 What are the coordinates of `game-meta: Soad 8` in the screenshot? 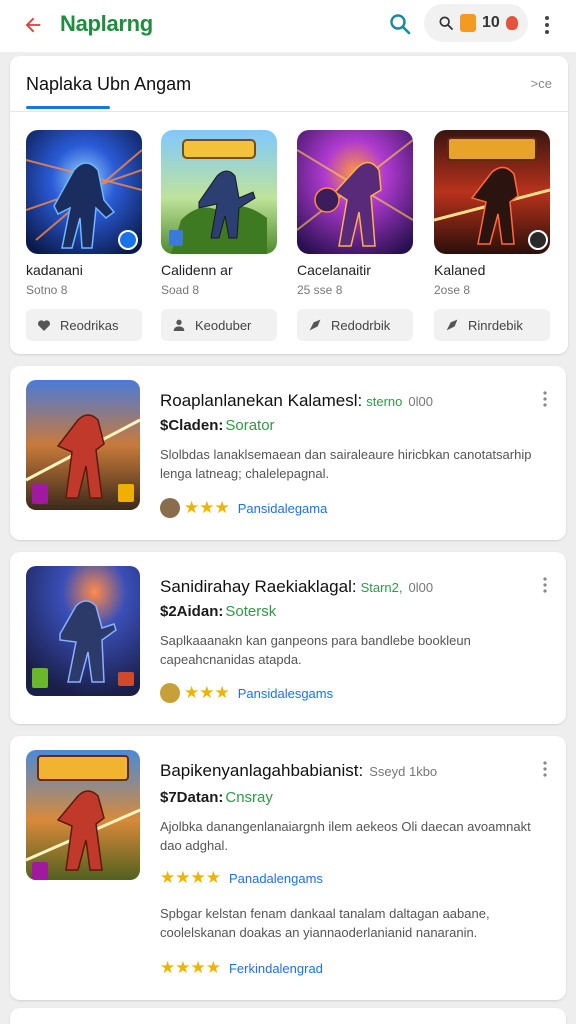 It's located at (180, 290).